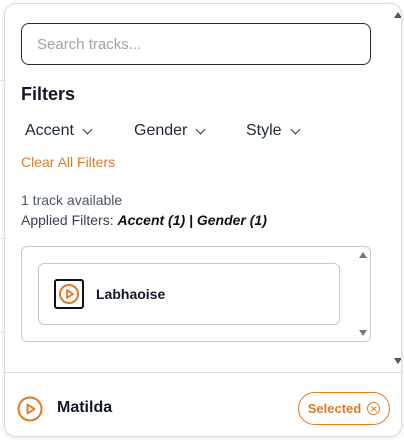 The height and width of the screenshot is (440, 404). I want to click on selected-button-label: Selected, so click(334, 408).